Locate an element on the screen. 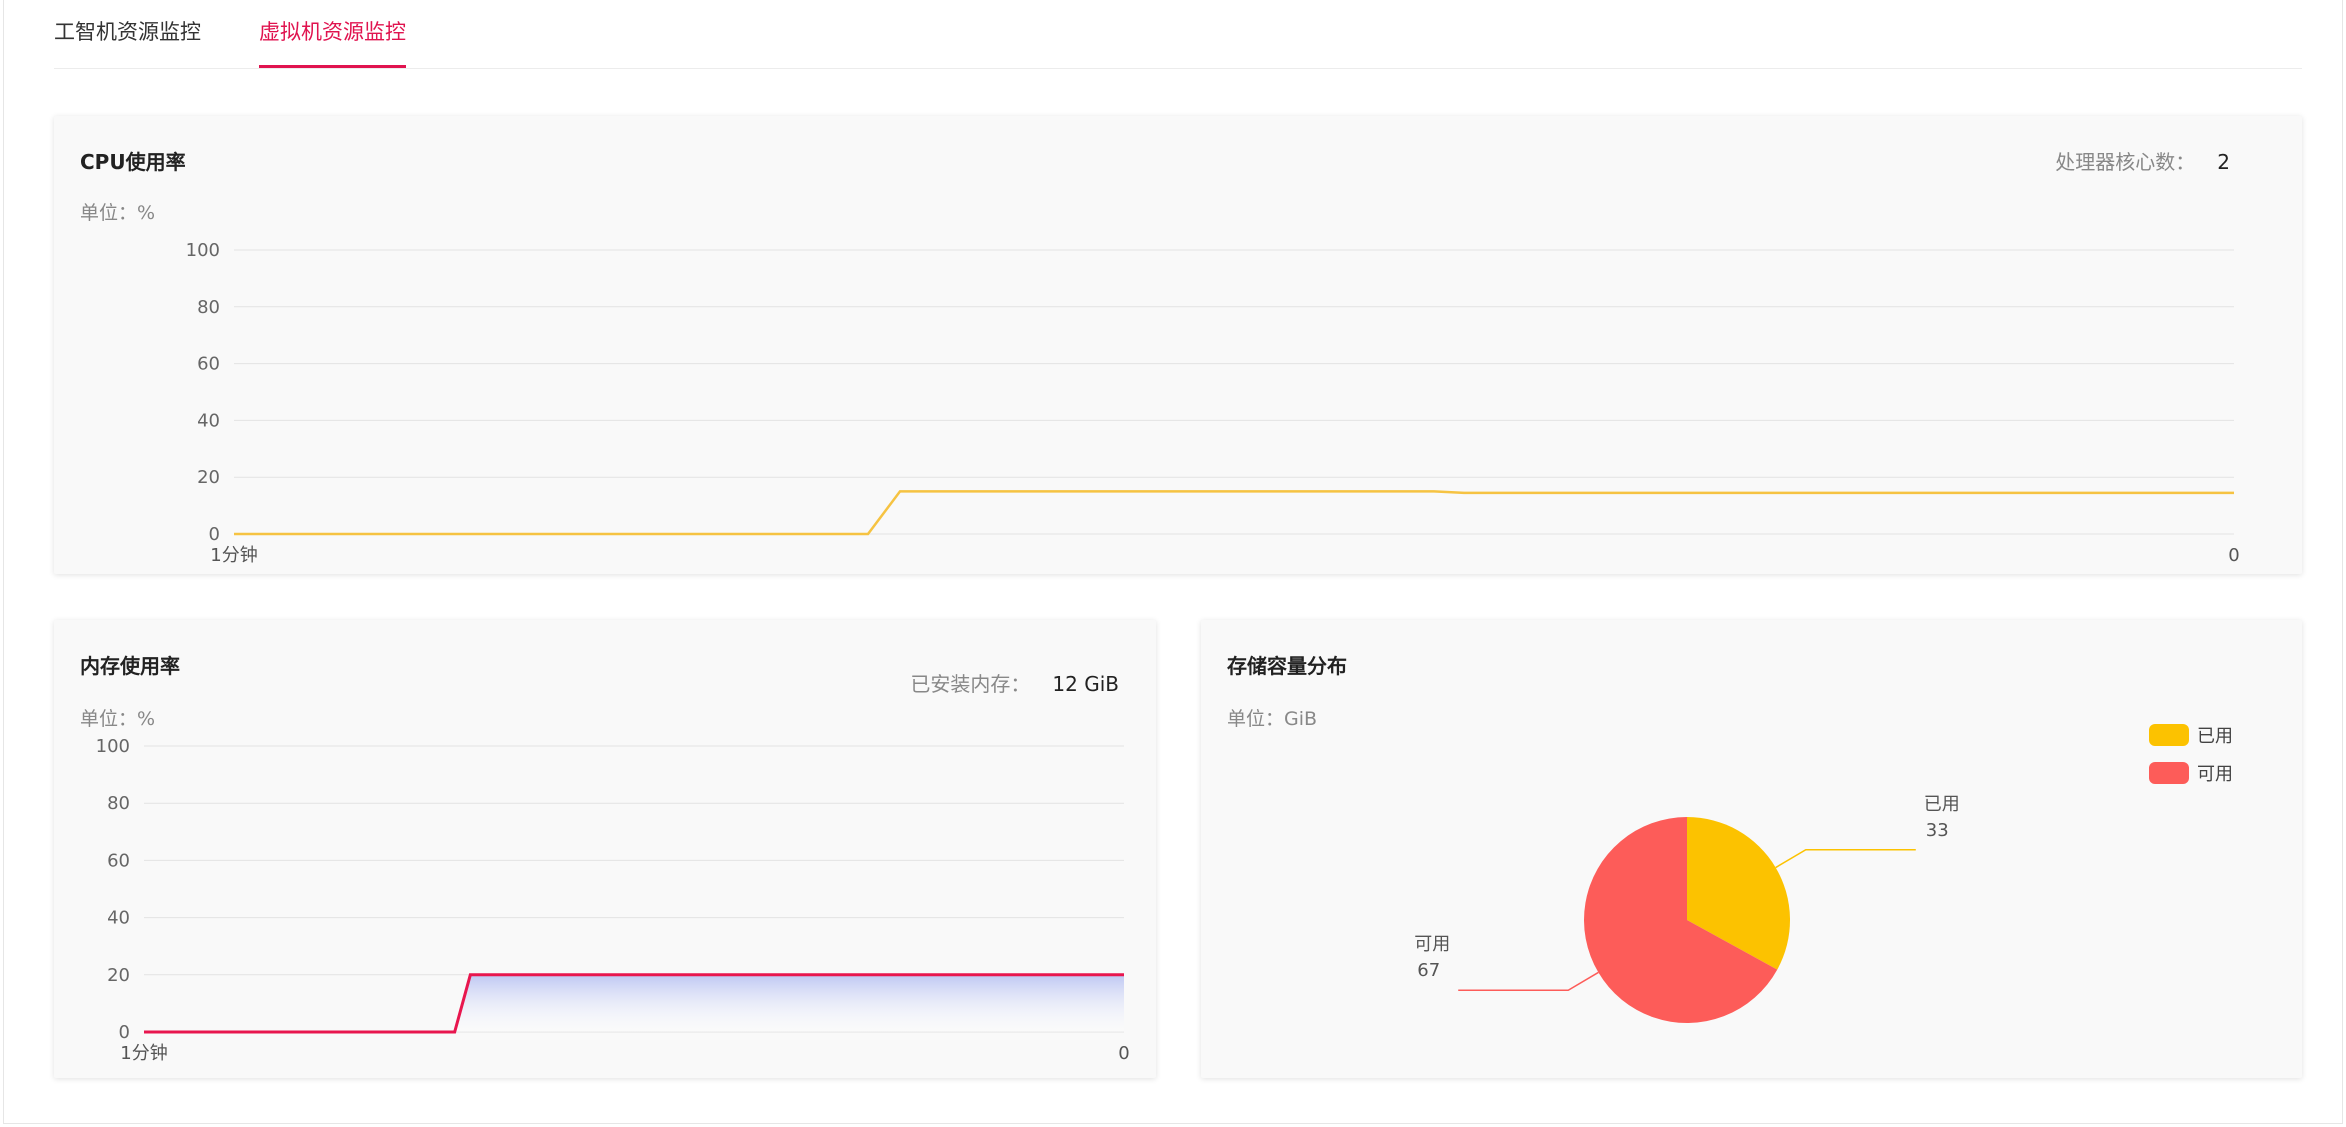  series-line is located at coordinates (1234, 513).